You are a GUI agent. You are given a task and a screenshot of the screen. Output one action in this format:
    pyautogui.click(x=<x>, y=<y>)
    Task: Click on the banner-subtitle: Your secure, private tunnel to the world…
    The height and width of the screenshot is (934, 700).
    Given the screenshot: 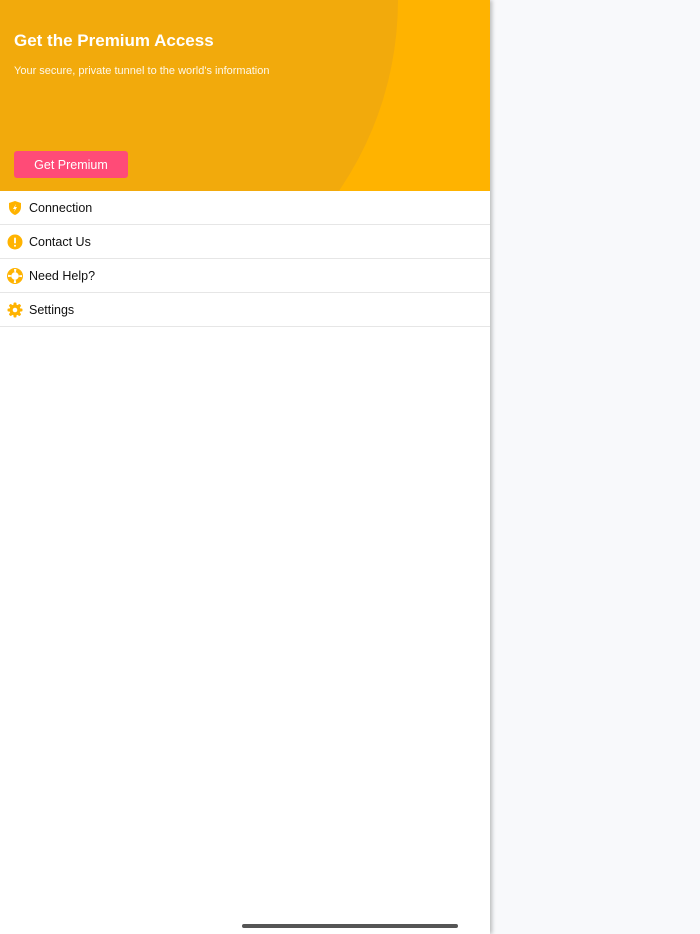 What is the action you would take?
    pyautogui.click(x=142, y=71)
    